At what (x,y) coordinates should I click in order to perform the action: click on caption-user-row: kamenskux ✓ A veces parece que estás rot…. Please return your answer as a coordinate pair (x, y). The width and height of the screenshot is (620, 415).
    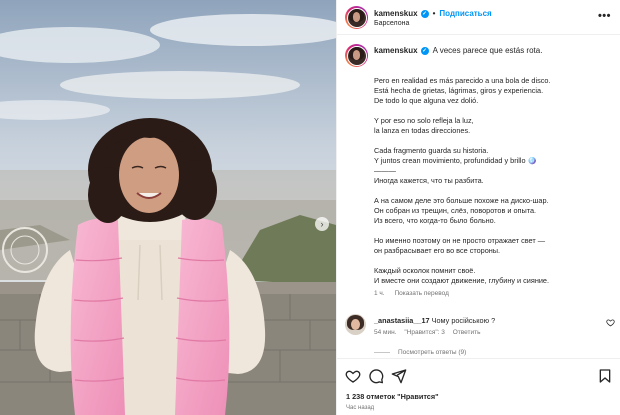
    Looking at the image, I should click on (458, 50).